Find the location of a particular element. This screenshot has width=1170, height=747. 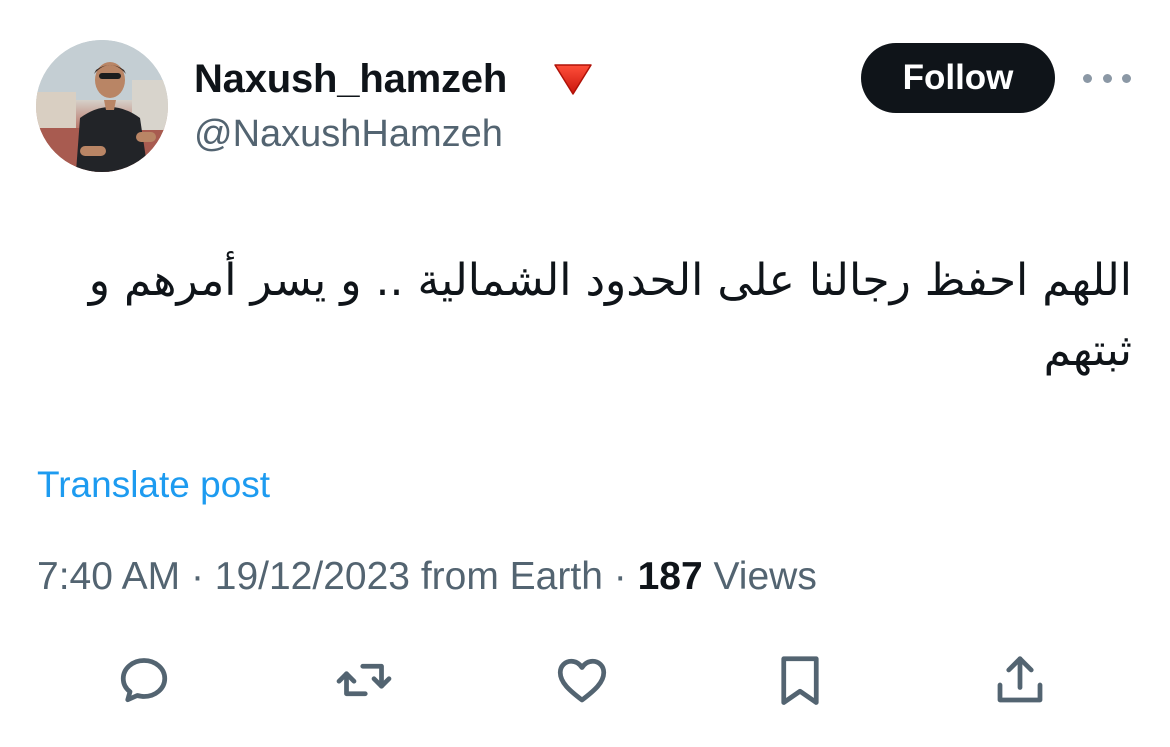

repost-button is located at coordinates (364, 680).